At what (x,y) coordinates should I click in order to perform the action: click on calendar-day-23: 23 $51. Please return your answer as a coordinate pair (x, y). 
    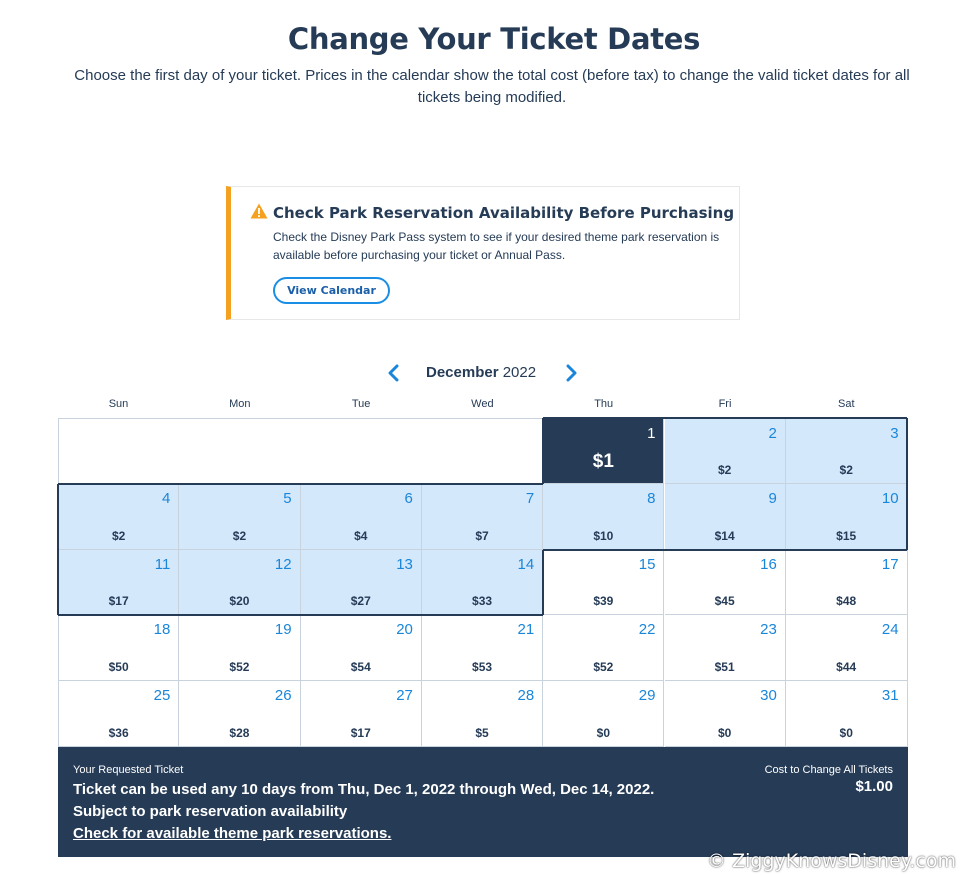
    Looking at the image, I should click on (725, 648).